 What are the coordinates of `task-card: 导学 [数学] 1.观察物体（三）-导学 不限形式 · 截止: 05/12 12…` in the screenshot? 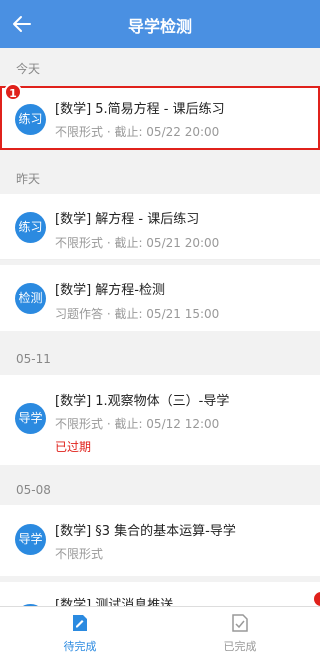 It's located at (160, 420).